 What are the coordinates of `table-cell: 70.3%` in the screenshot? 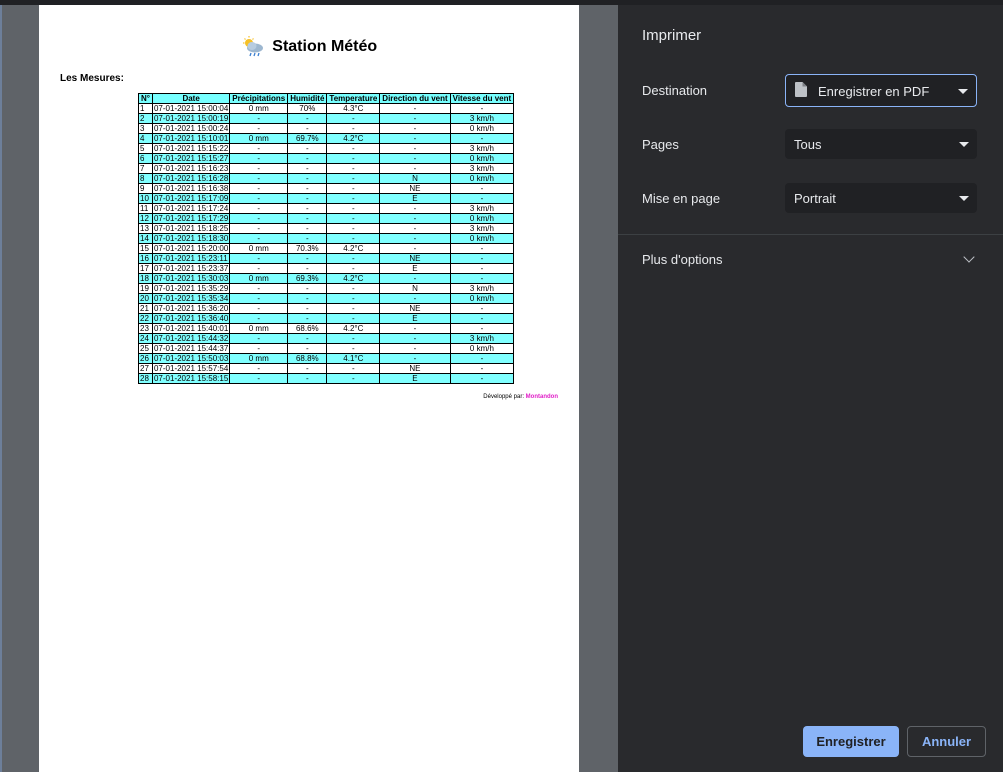 It's located at (307, 248).